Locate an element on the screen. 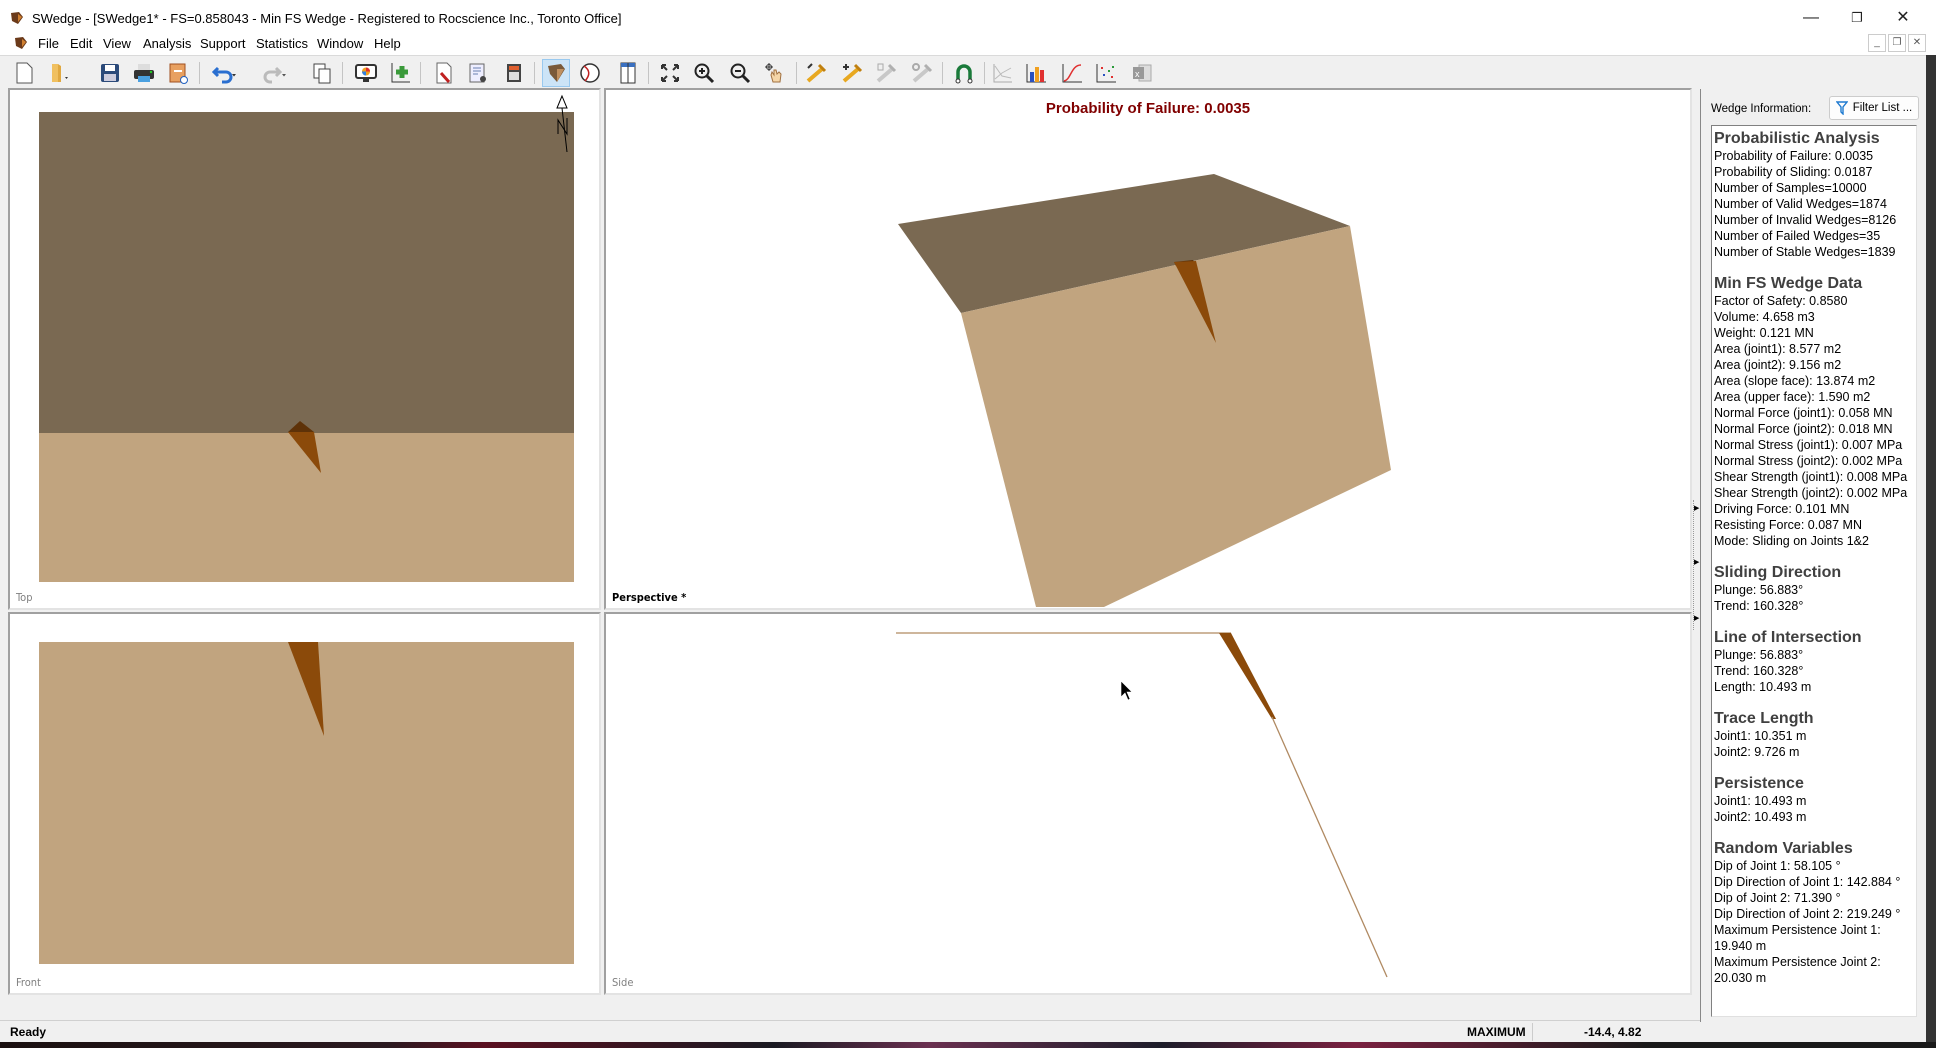 The image size is (1936, 1048). scatter-plot-button is located at coordinates (1106, 73).